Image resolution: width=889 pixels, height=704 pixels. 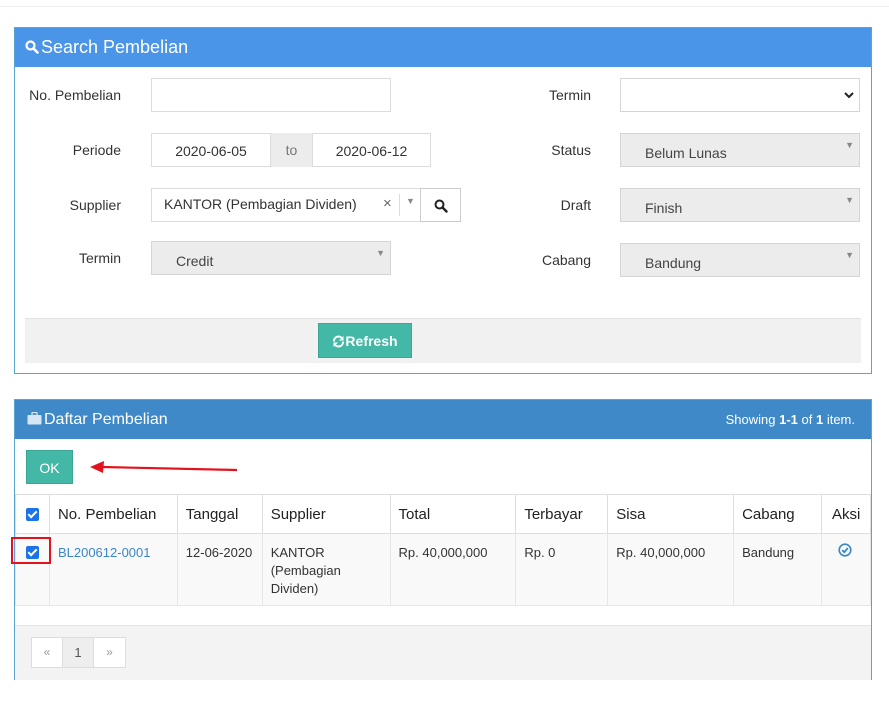 I want to click on showing-summary: Showing 1-1 of 1 item., so click(x=790, y=419).